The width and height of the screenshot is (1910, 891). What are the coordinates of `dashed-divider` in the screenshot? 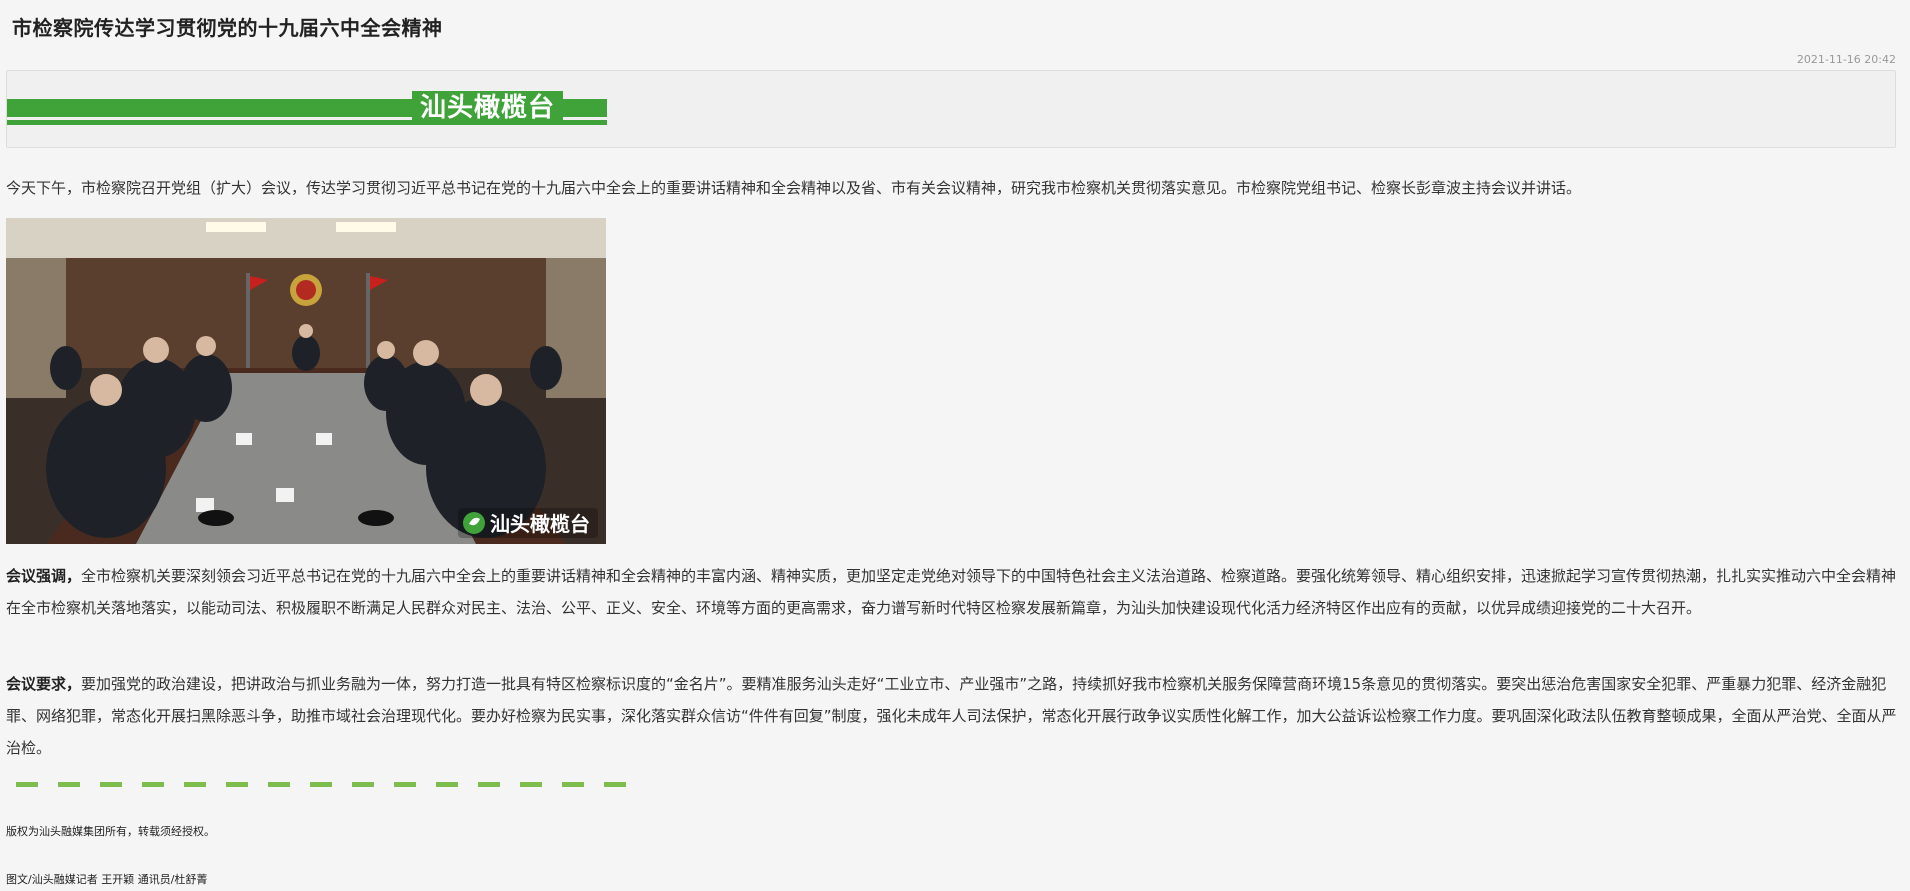 It's located at (321, 784).